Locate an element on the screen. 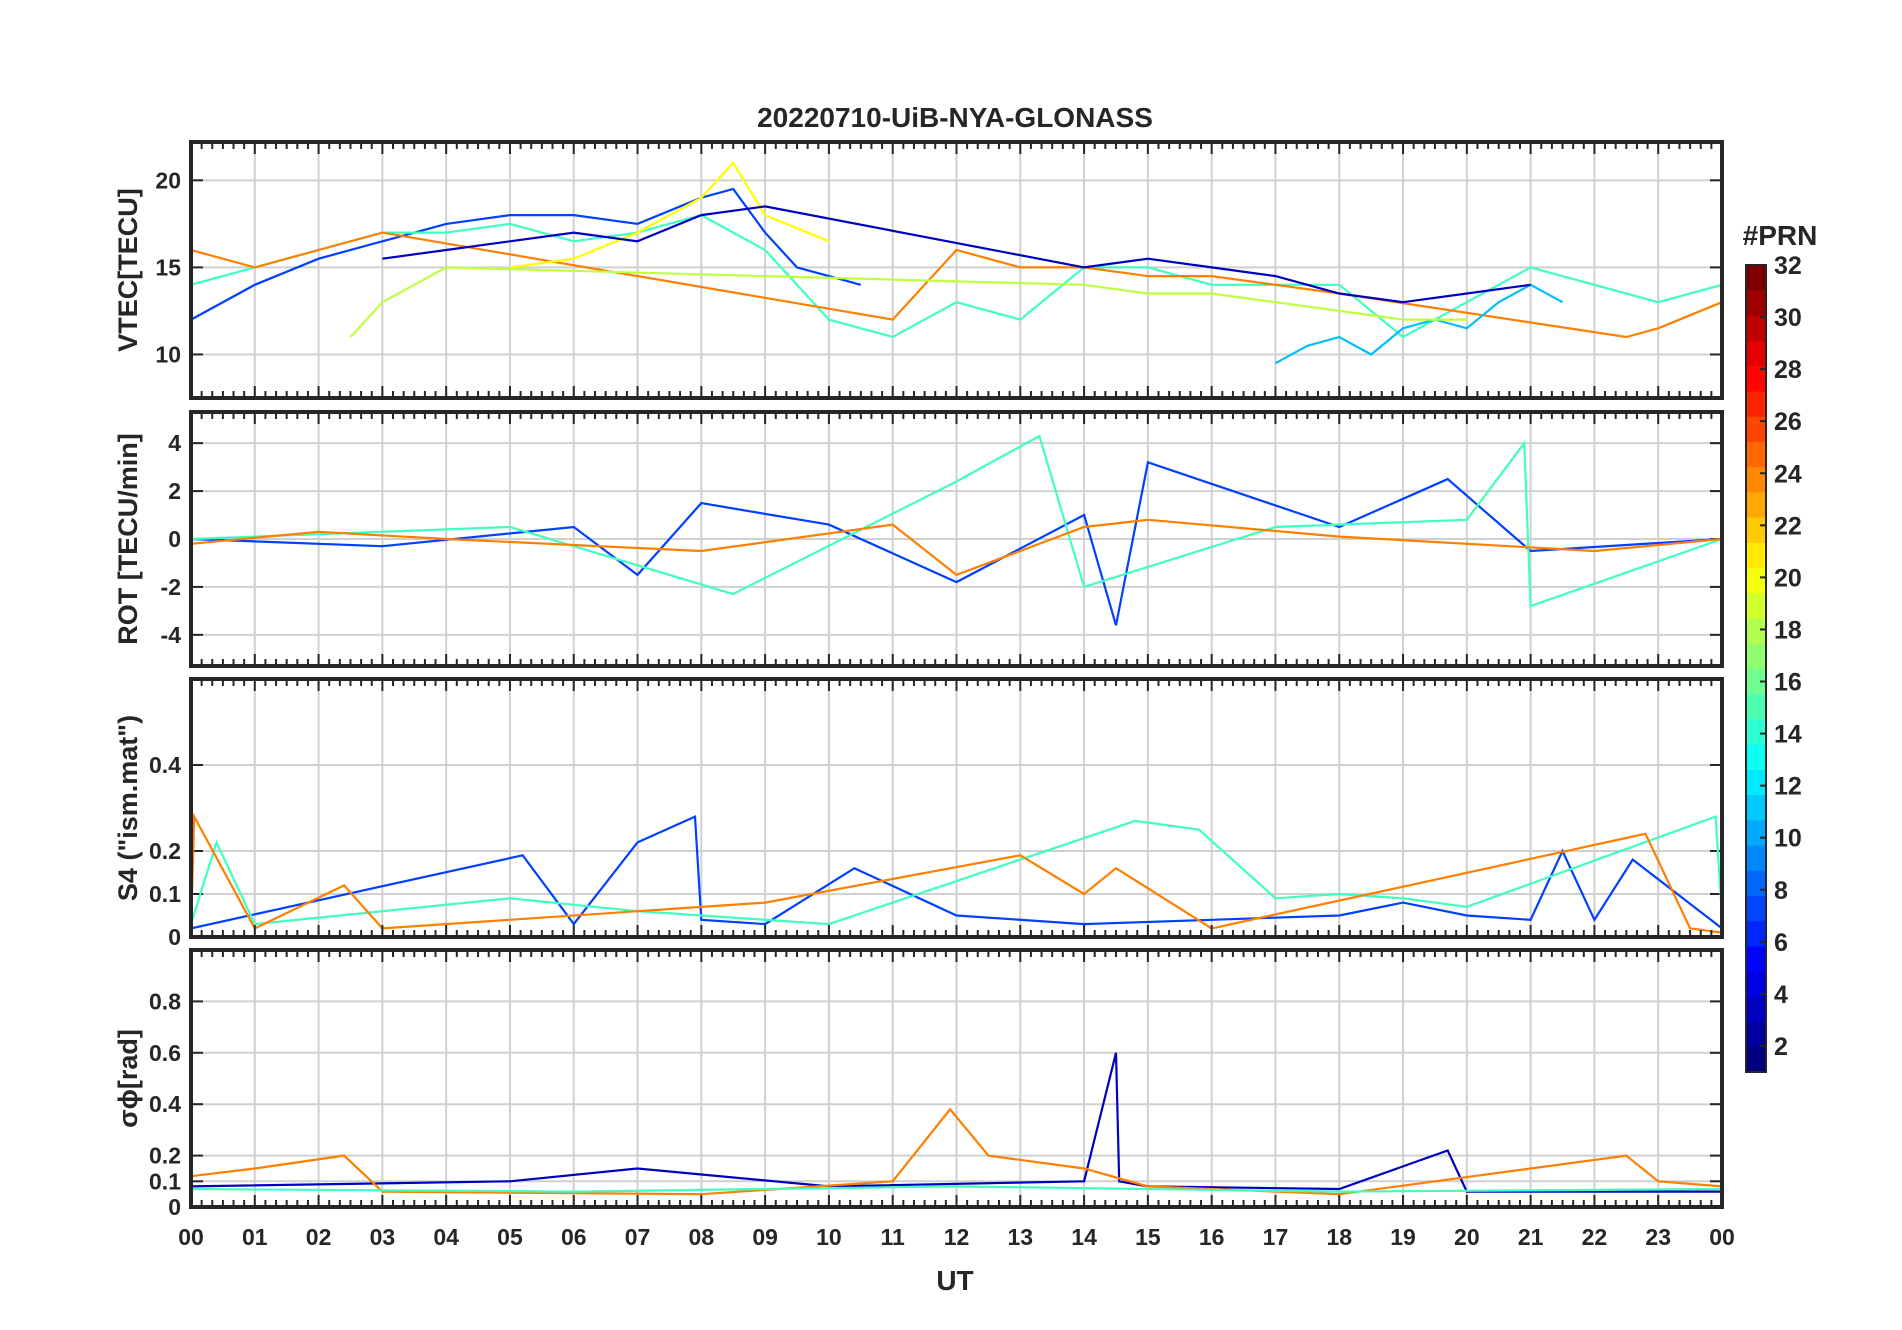 This screenshot has width=1902, height=1330. x-tick-label: 20 is located at coordinates (1467, 1237).